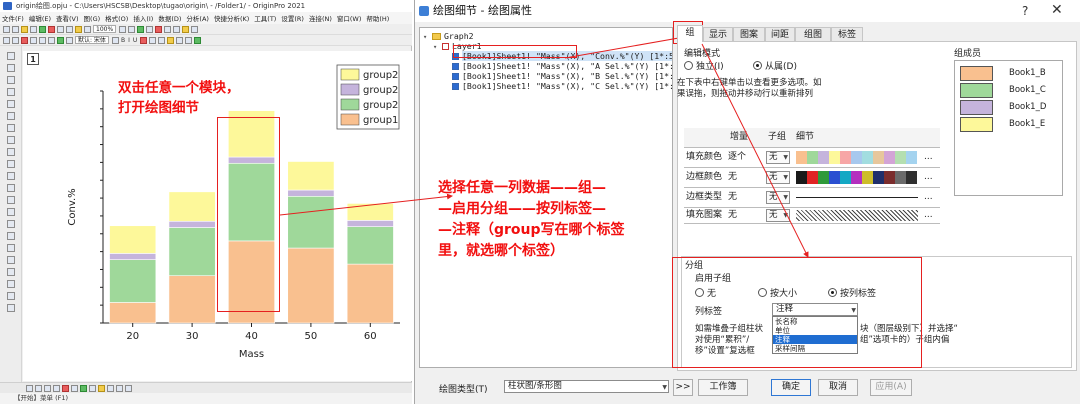 Image resolution: width=1080 pixels, height=404 pixels. What do you see at coordinates (737, 157) in the screenshot?
I see `grid-increment-value: 逐个` at bounding box center [737, 157].